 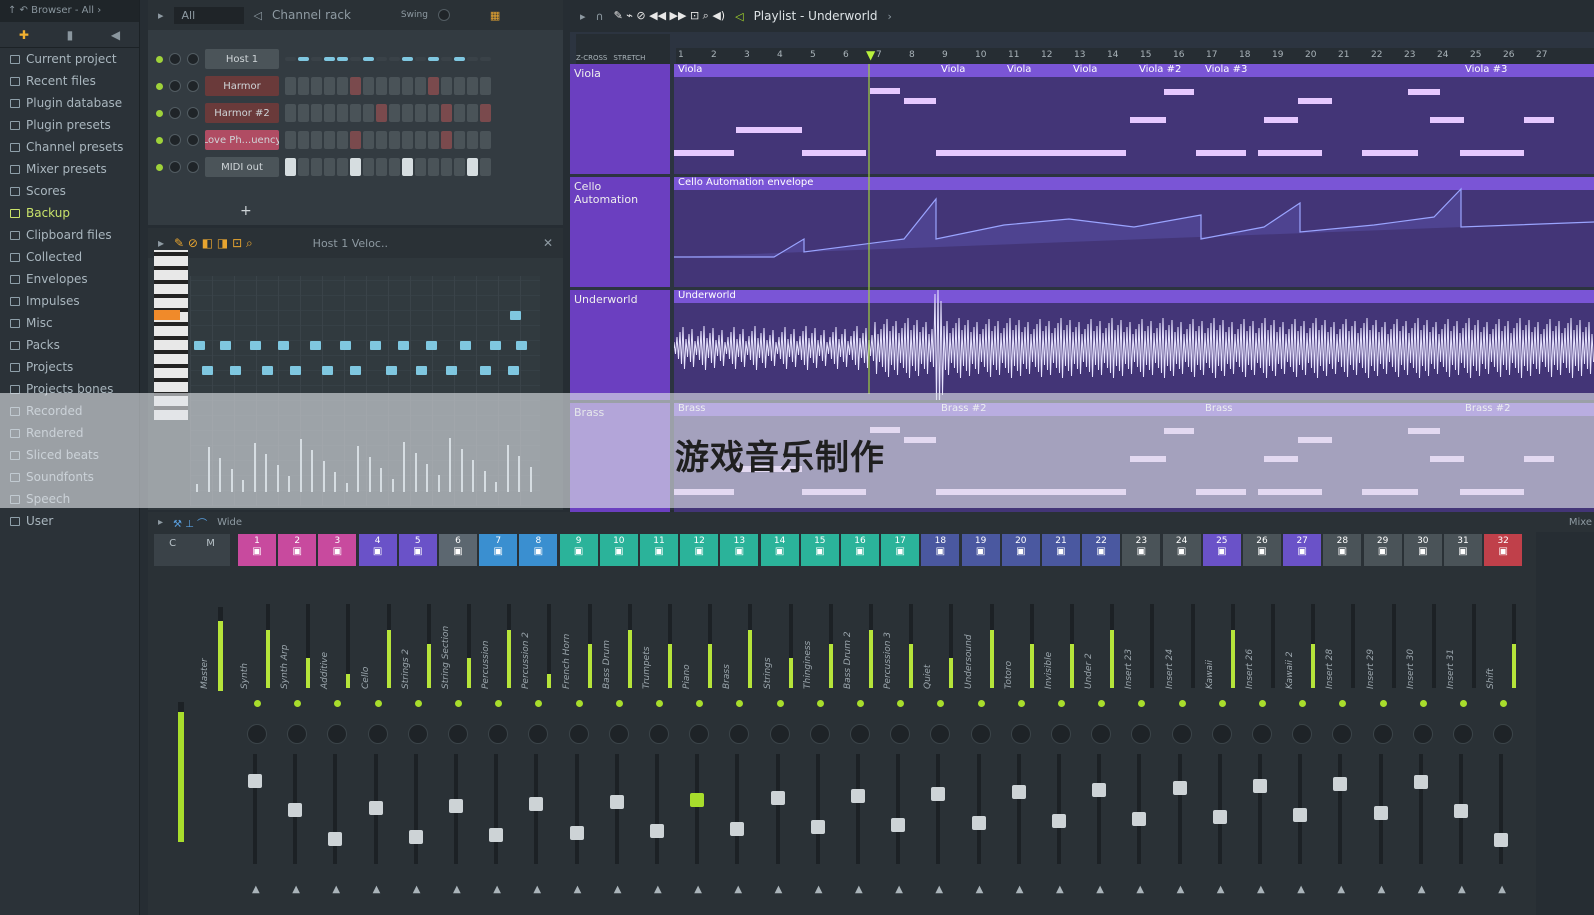 I want to click on mixer-insert: 29 ▣ Insert 29 ▲, so click(x=1382, y=724).